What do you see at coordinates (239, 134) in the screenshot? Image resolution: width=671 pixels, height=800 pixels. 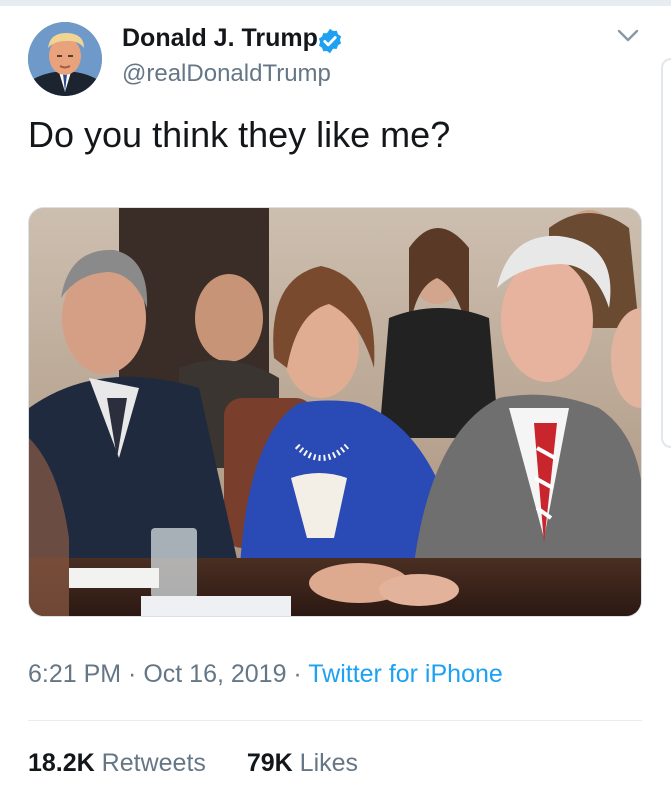 I see `tweet-text: Do you think they like me?` at bounding box center [239, 134].